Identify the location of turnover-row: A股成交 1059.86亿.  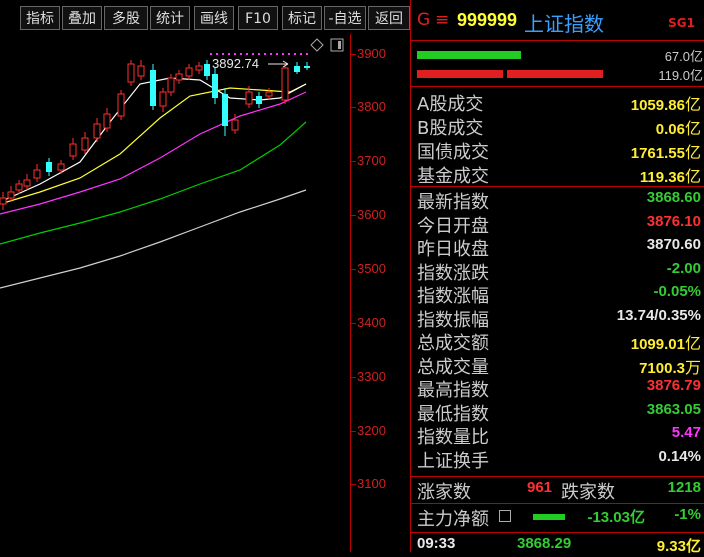
(557, 102).